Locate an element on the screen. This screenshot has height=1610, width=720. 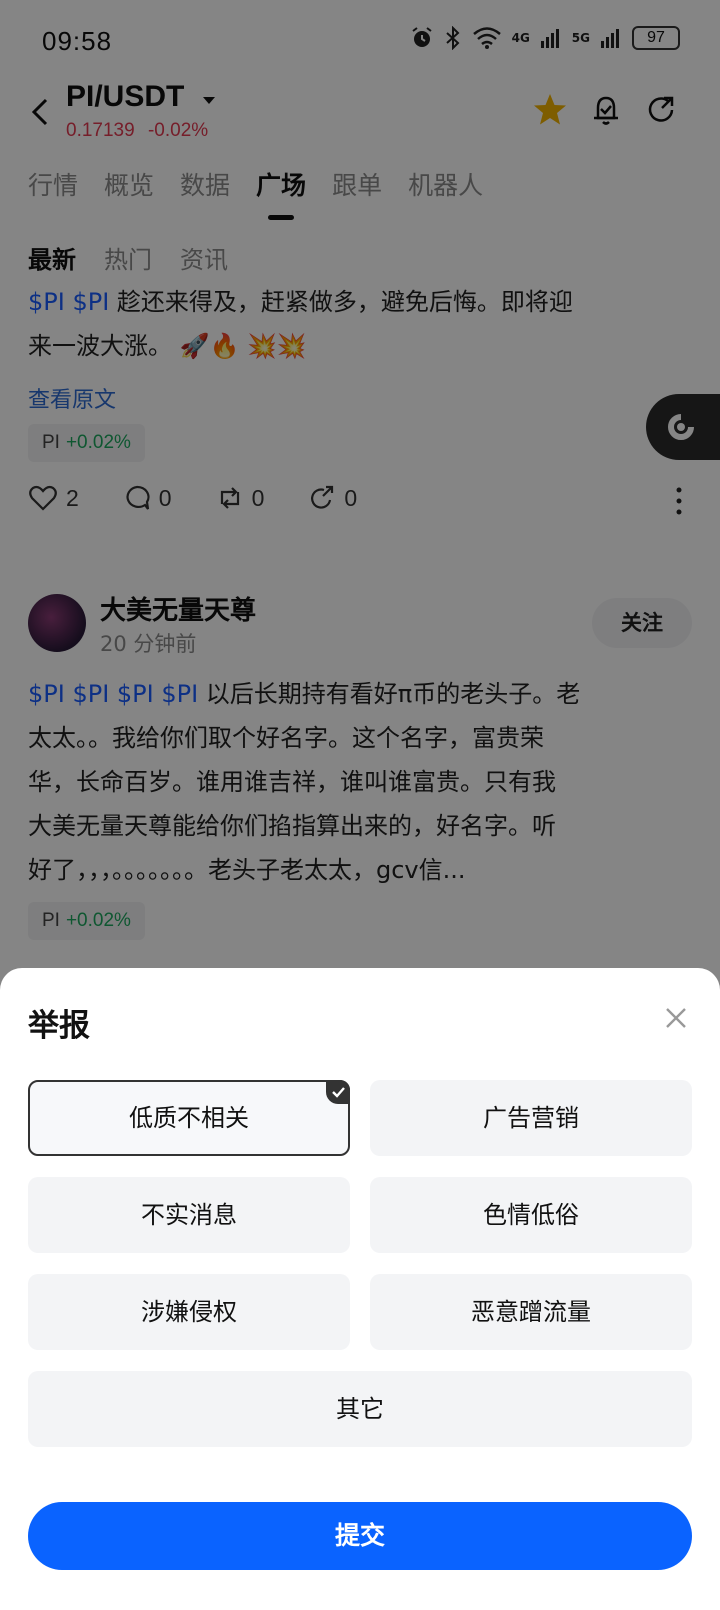
checkmark-icon is located at coordinates (338, 1092).